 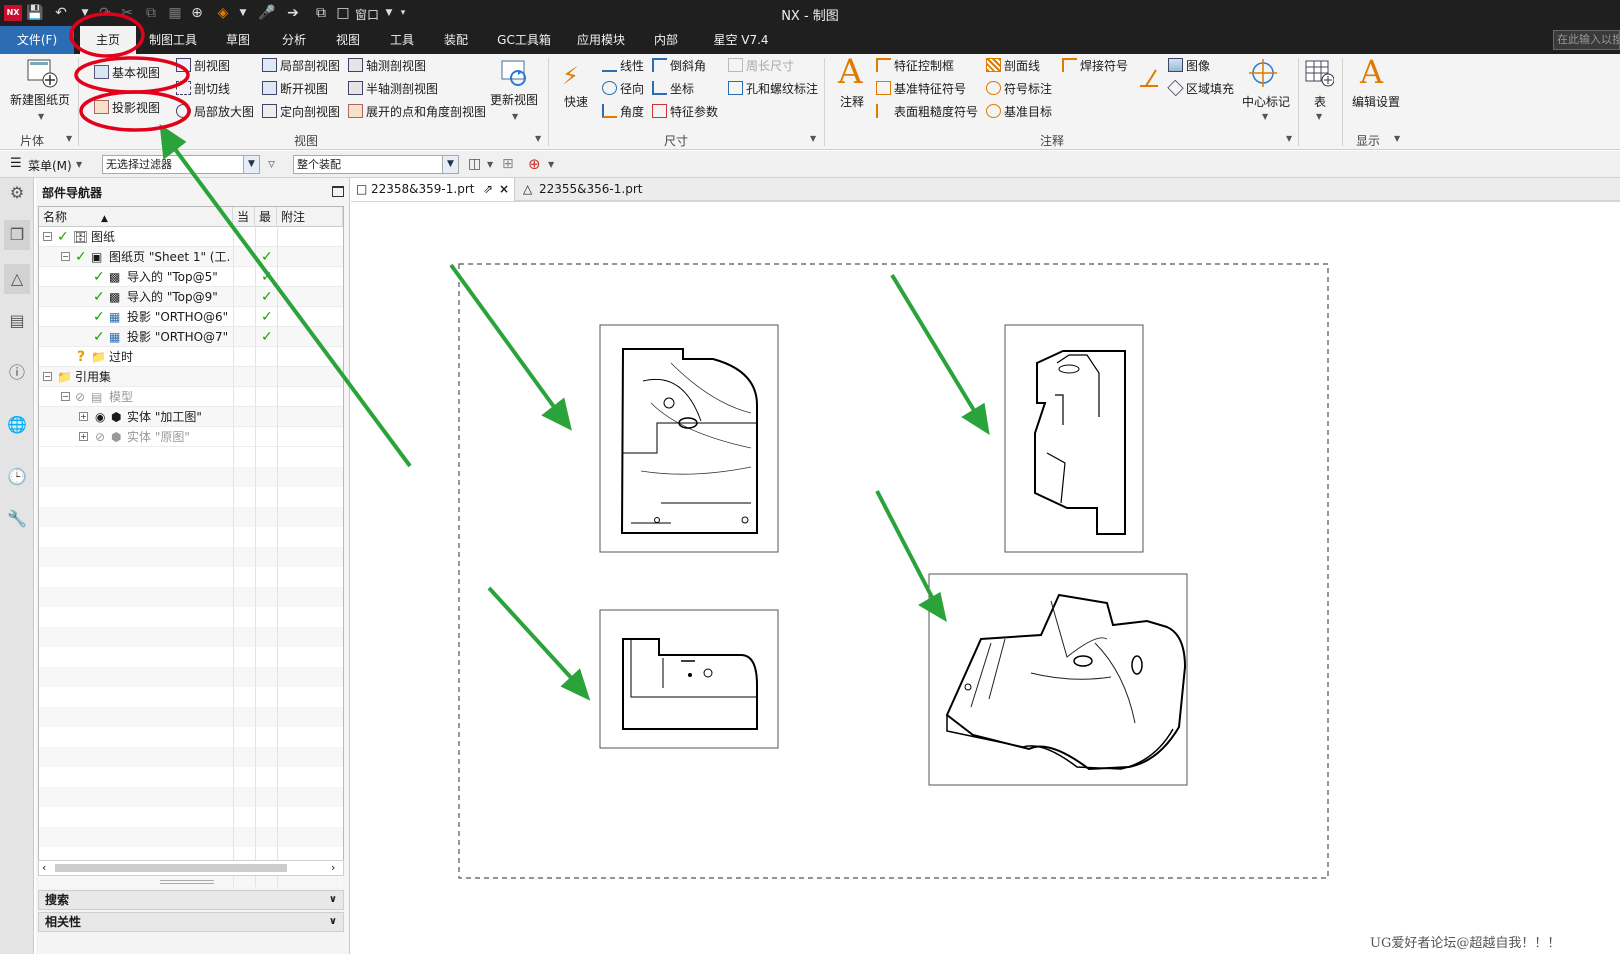 I want to click on general-filter-icon: ◫, so click(x=474, y=164).